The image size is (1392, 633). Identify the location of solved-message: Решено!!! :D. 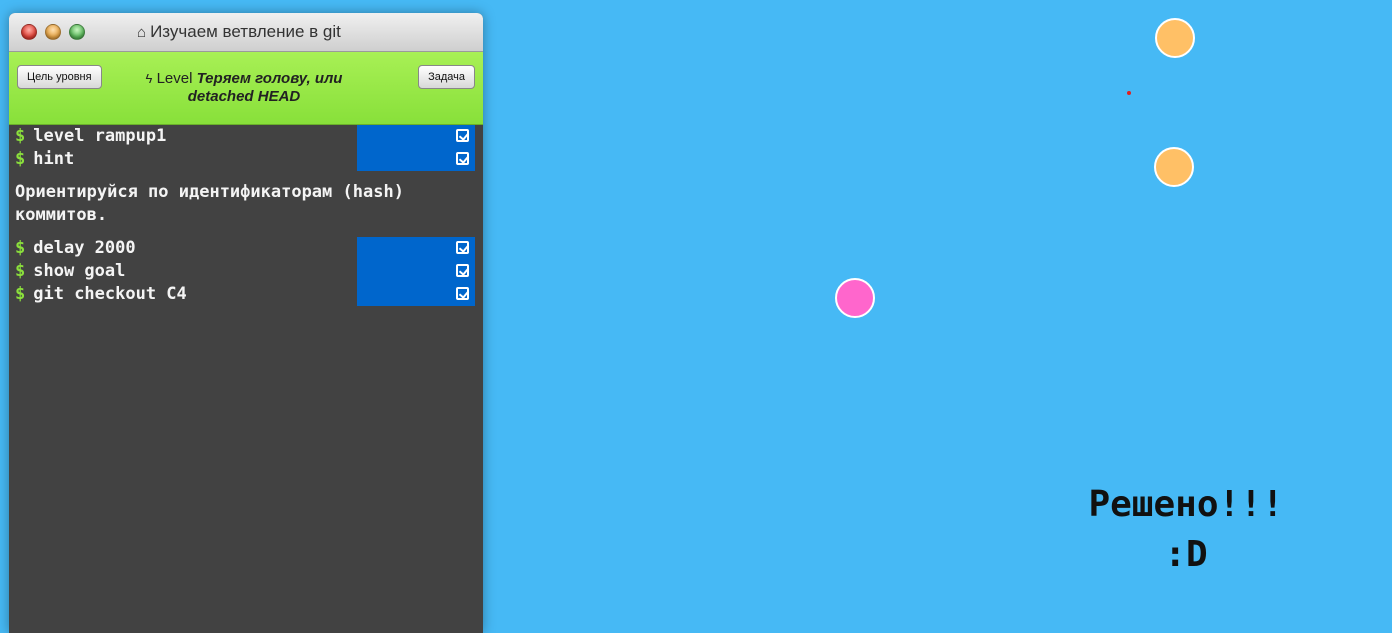
(1186, 530).